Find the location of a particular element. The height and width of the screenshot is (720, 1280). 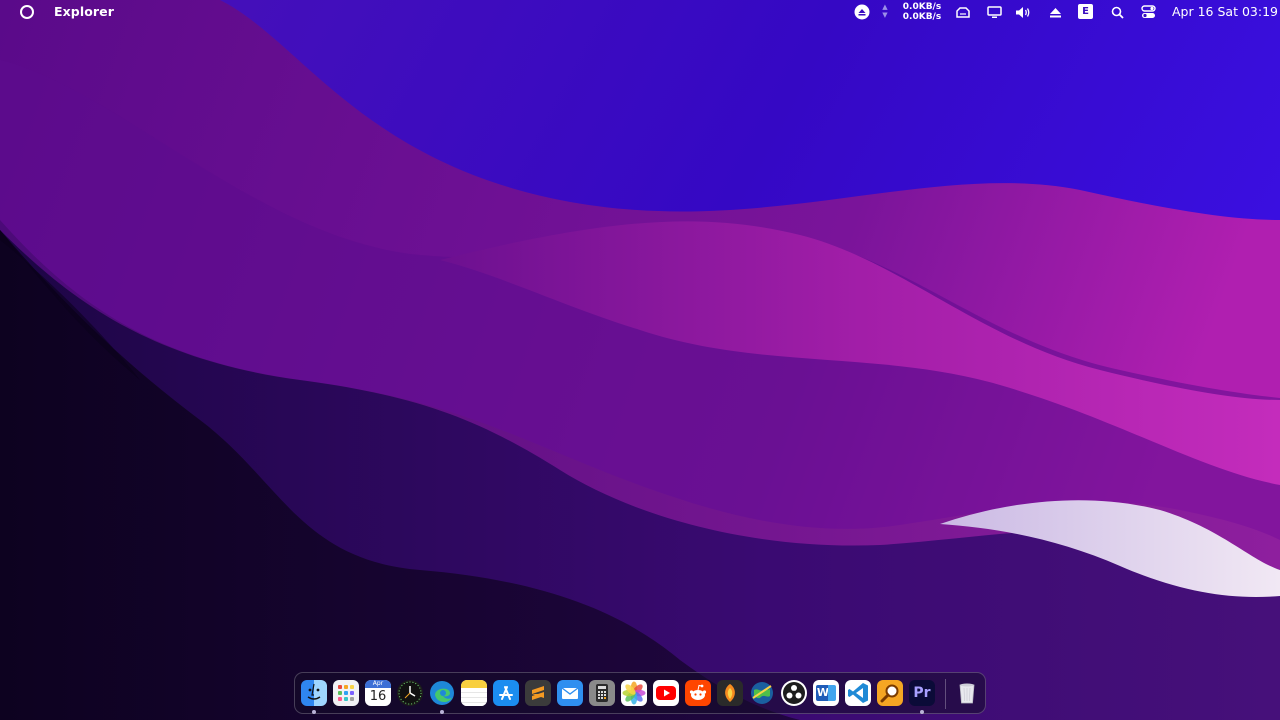

app-store-icon is located at coordinates (506, 693).